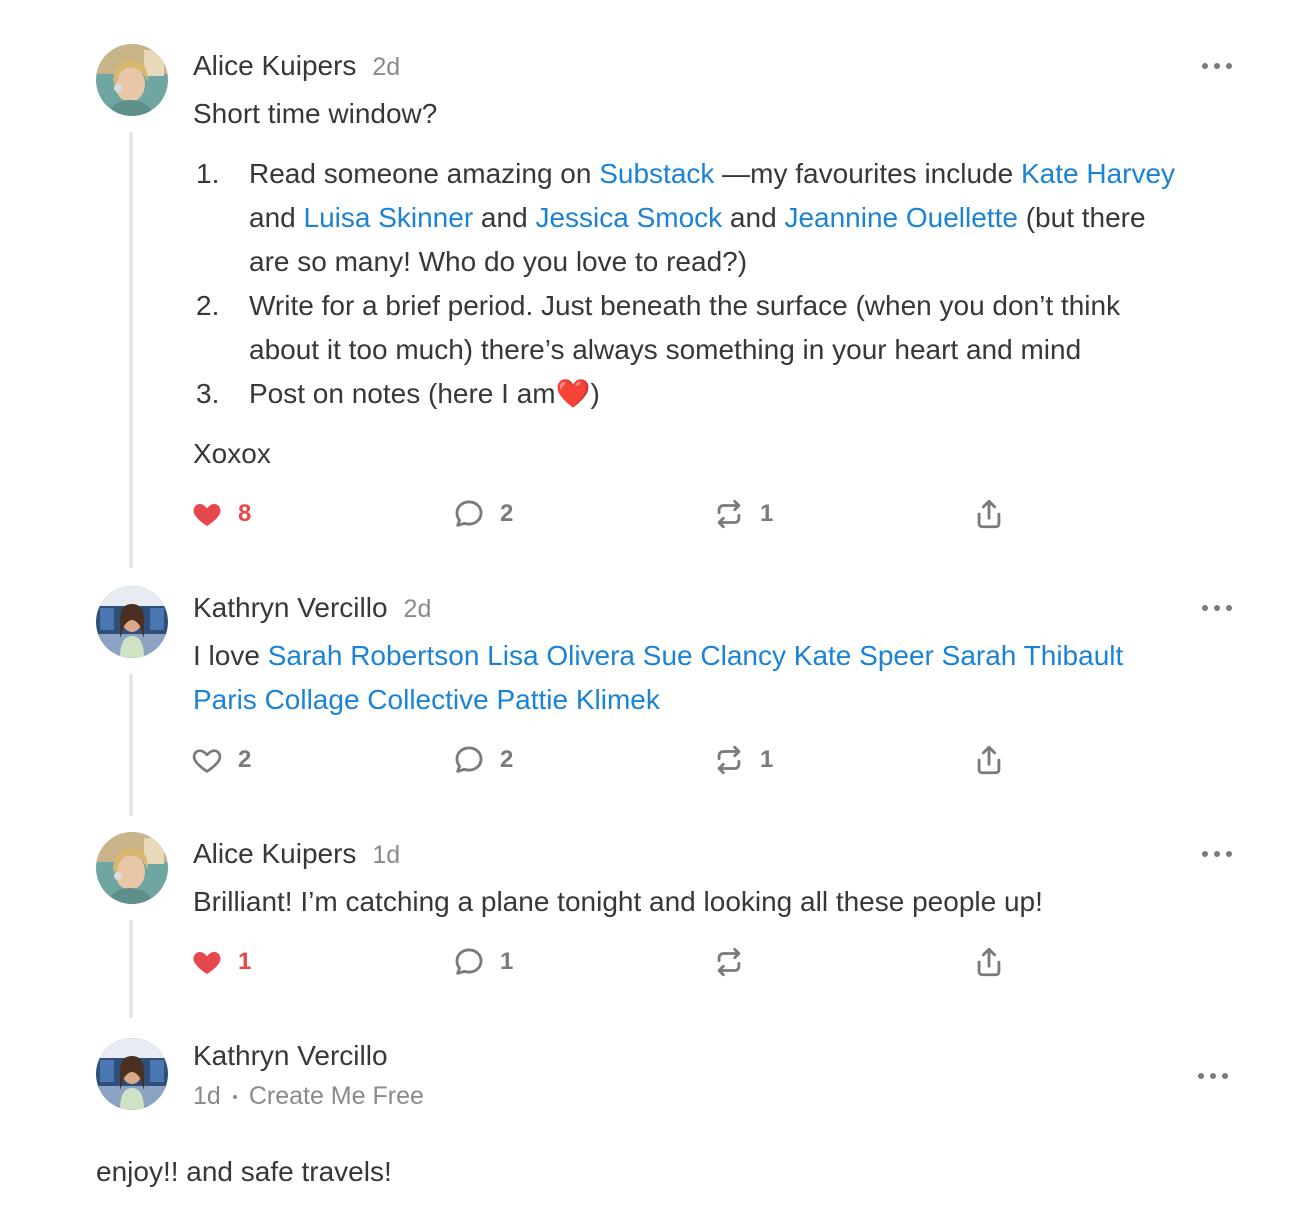 The width and height of the screenshot is (1294, 1224). What do you see at coordinates (389, 217) in the screenshot?
I see `profile-link: Luisa Skinner` at bounding box center [389, 217].